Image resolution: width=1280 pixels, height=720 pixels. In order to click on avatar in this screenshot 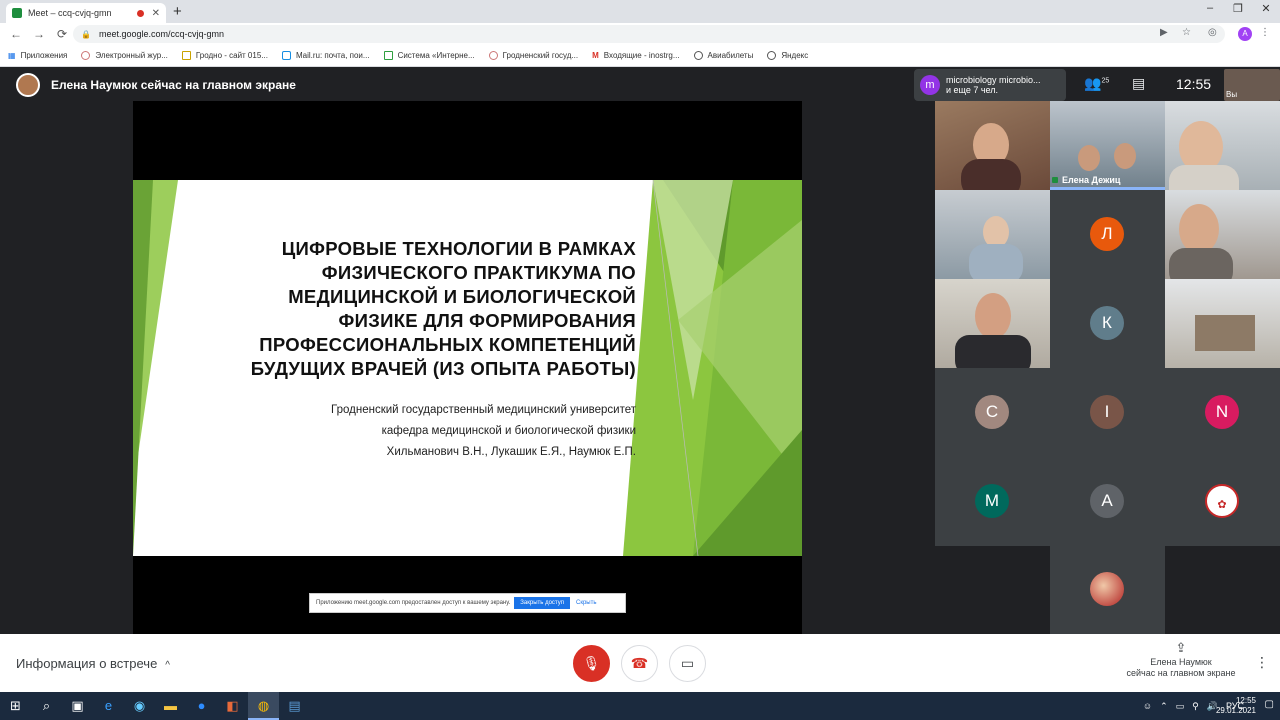, I will do `click(28, 85)`.